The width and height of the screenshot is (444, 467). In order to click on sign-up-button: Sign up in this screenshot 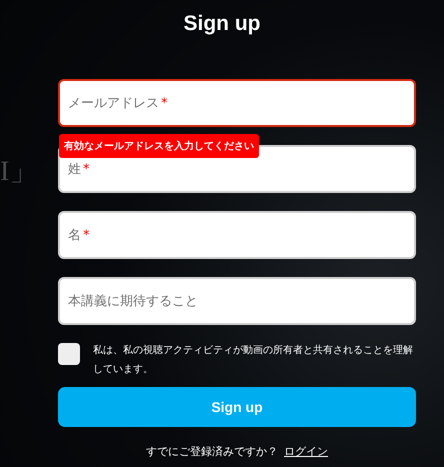, I will do `click(237, 407)`.